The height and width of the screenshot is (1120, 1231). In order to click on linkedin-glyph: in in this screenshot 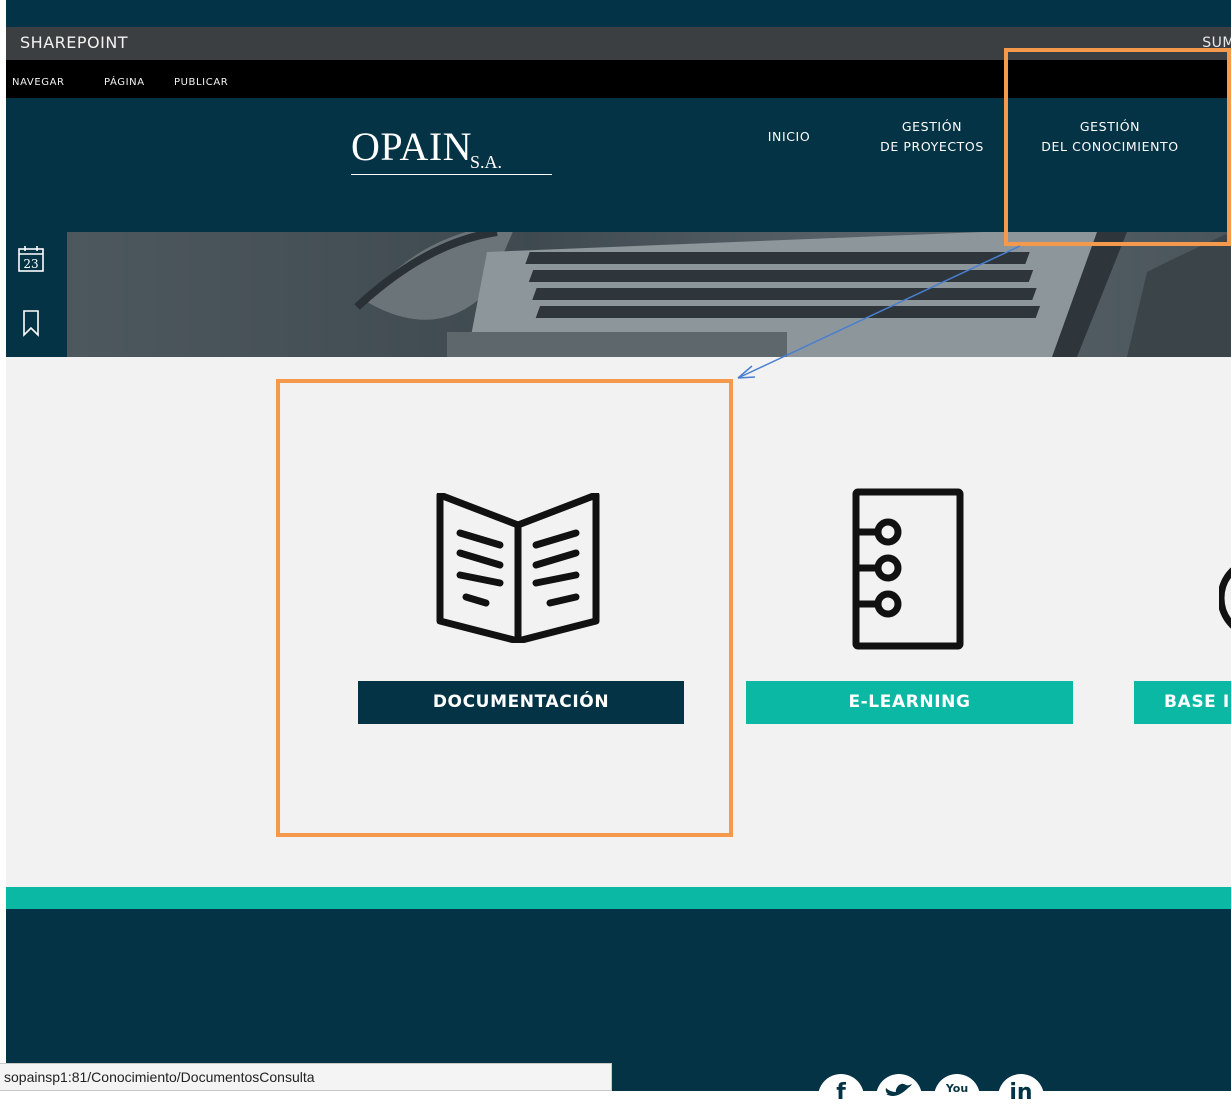, I will do `click(1021, 1092)`.